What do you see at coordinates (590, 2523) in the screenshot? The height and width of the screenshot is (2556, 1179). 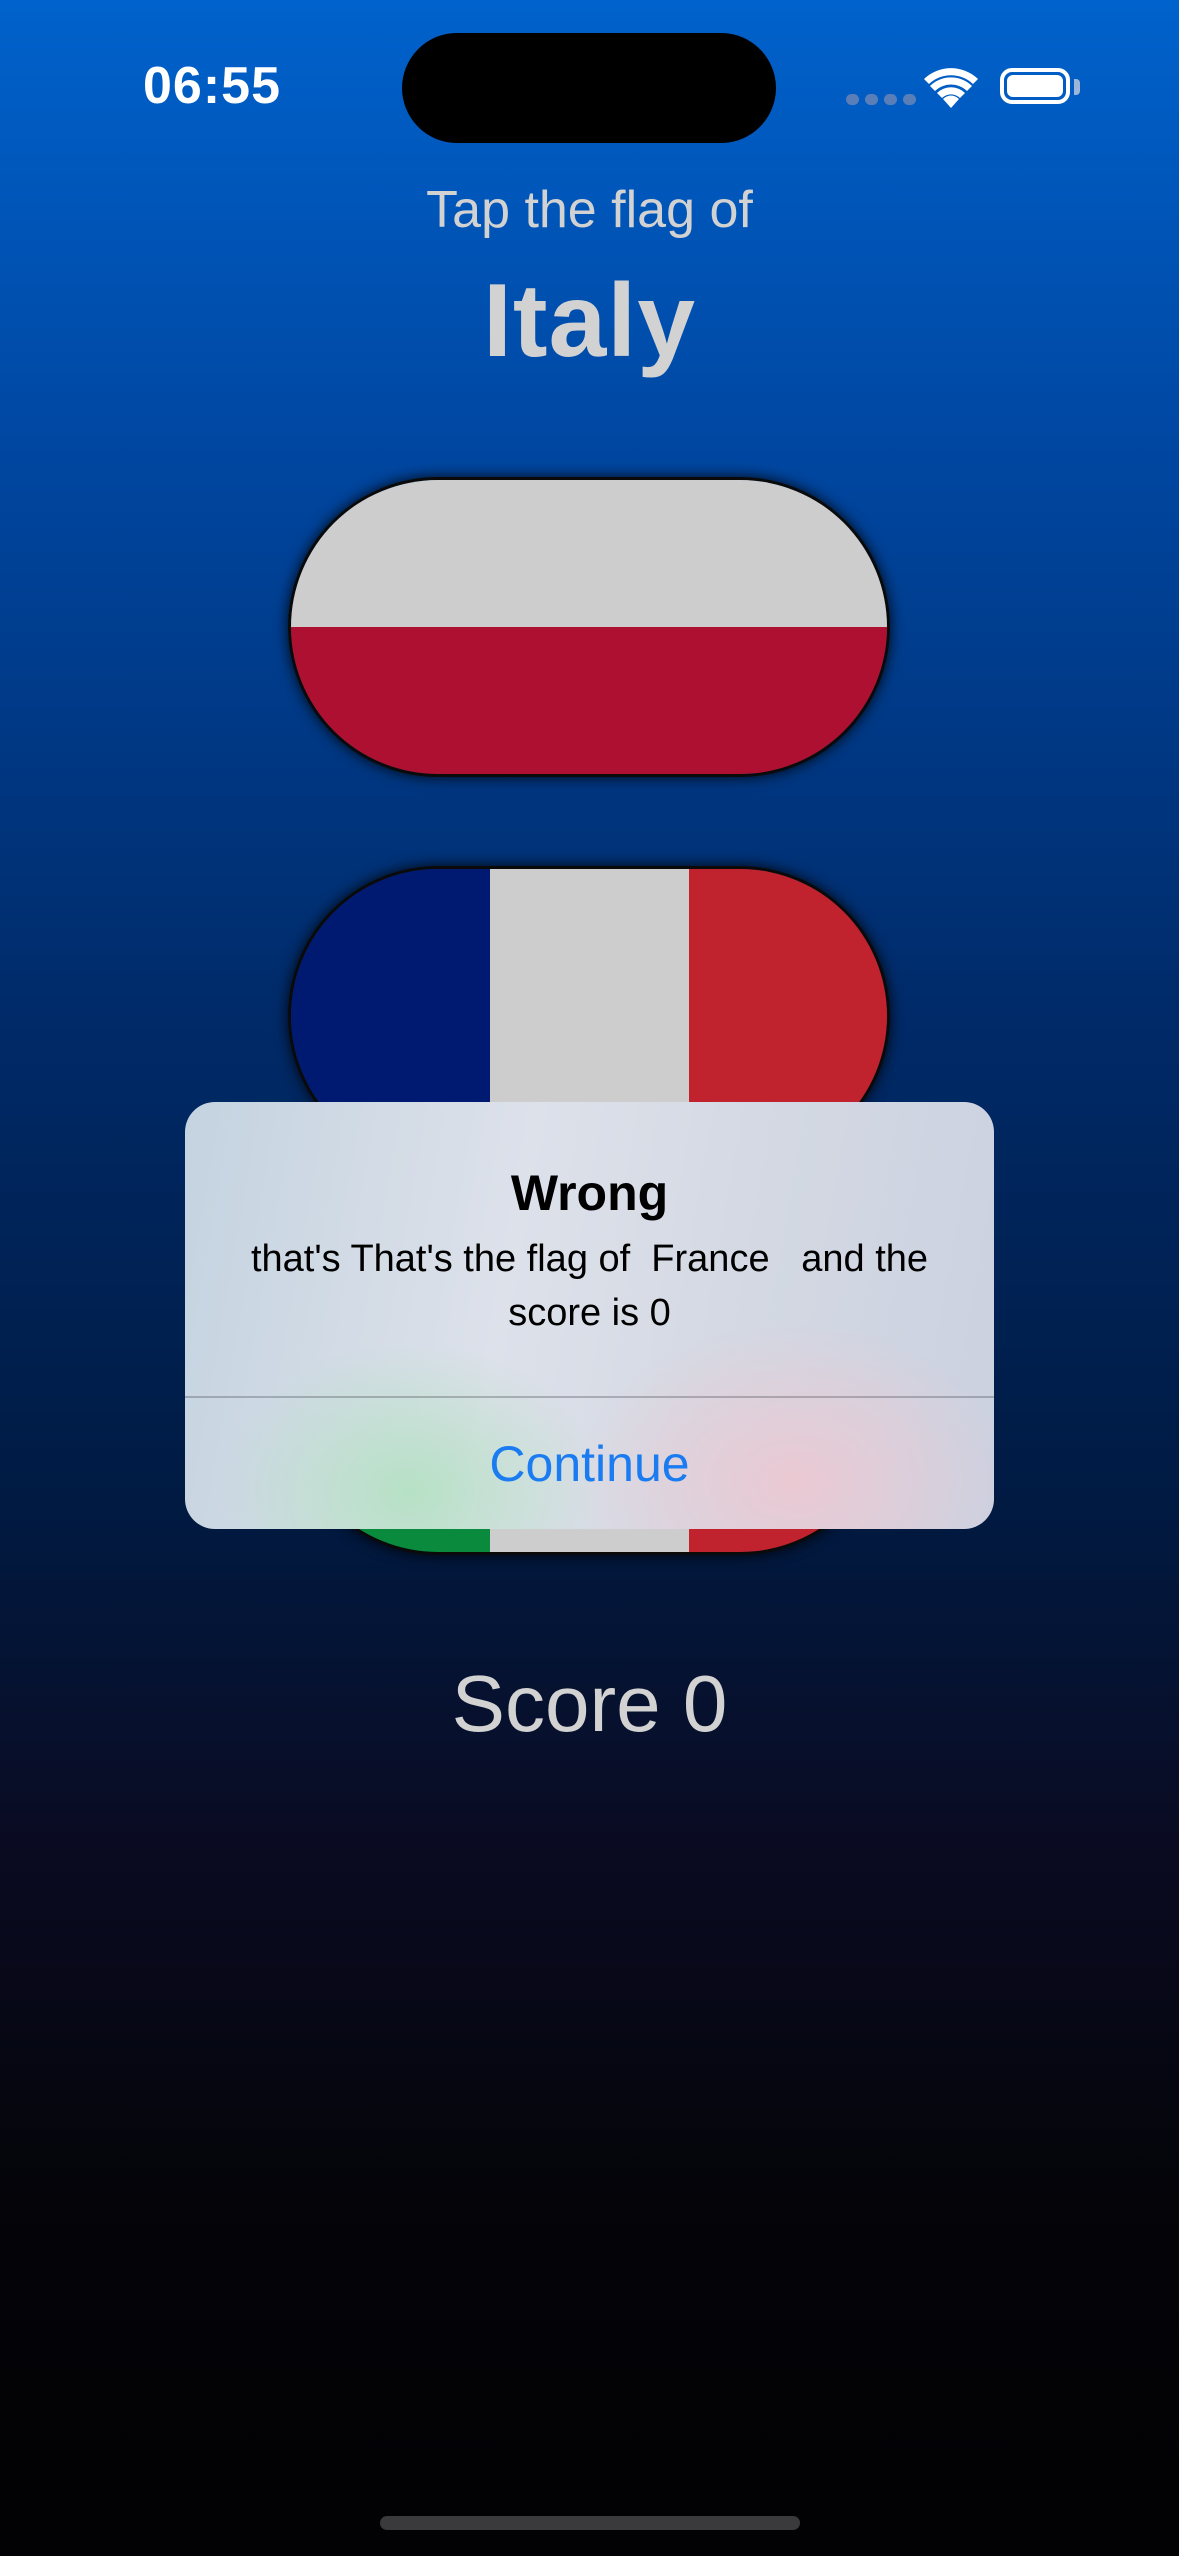 I see `home-indicator` at bounding box center [590, 2523].